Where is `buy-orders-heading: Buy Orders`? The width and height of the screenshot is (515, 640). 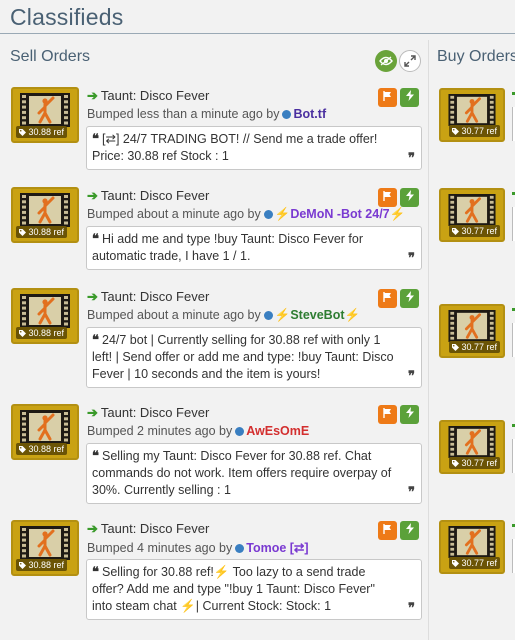 buy-orders-heading: Buy Orders is located at coordinates (476, 56).